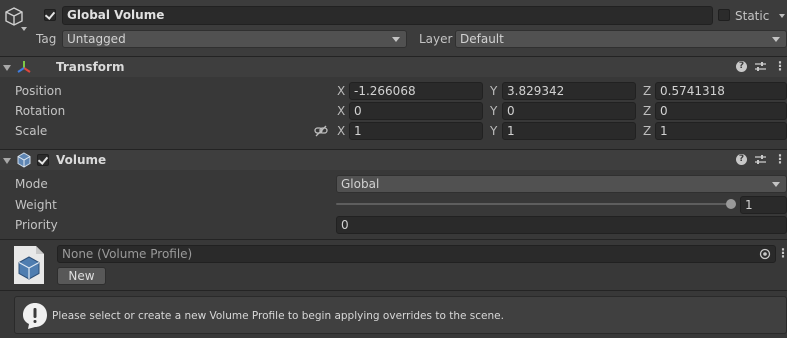 The width and height of the screenshot is (787, 338). I want to click on scale-y-field: 1, so click(569, 131).